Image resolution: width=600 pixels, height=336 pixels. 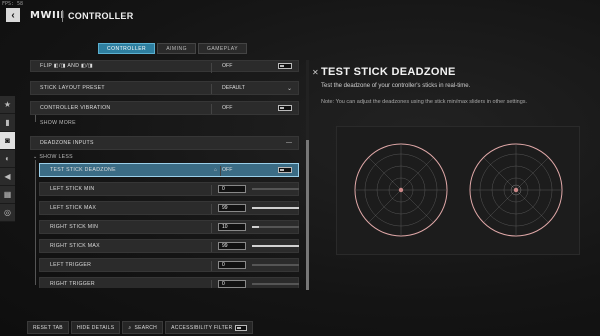 I want to click on setting-label: RIGHT STICK MIN, so click(x=74, y=227).